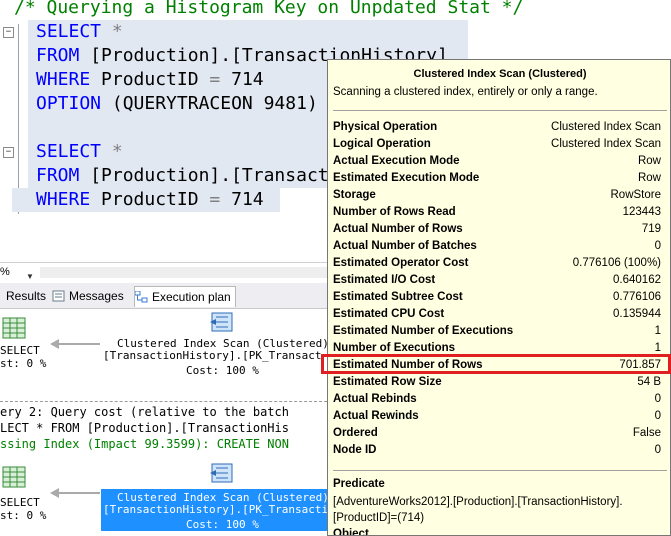 Image resolution: width=671 pixels, height=536 pixels. I want to click on property-label: Number of Rows Read, so click(394, 212).